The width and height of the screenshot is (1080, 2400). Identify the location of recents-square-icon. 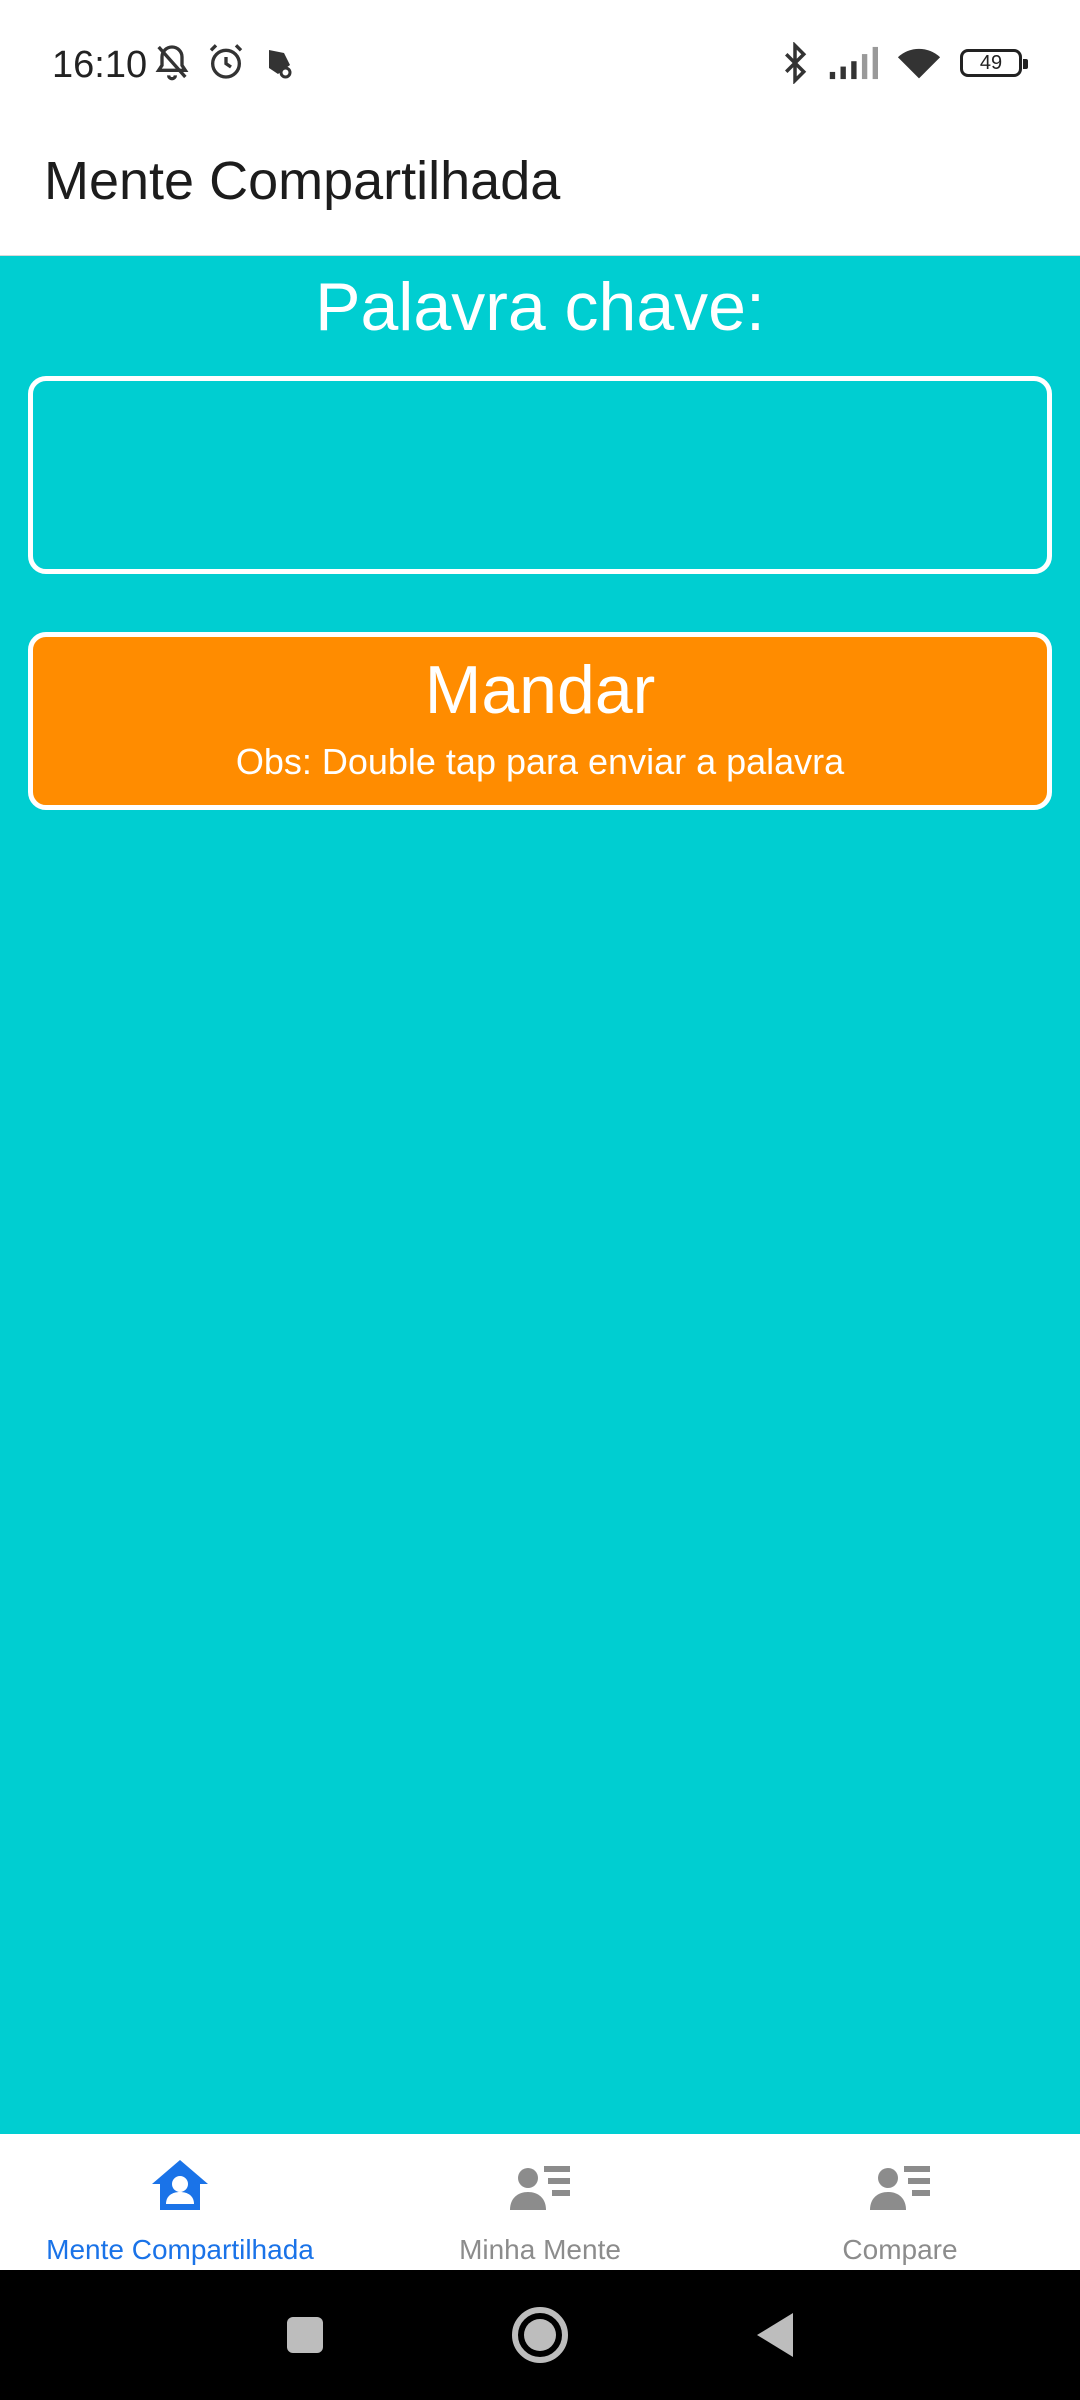
(305, 2335).